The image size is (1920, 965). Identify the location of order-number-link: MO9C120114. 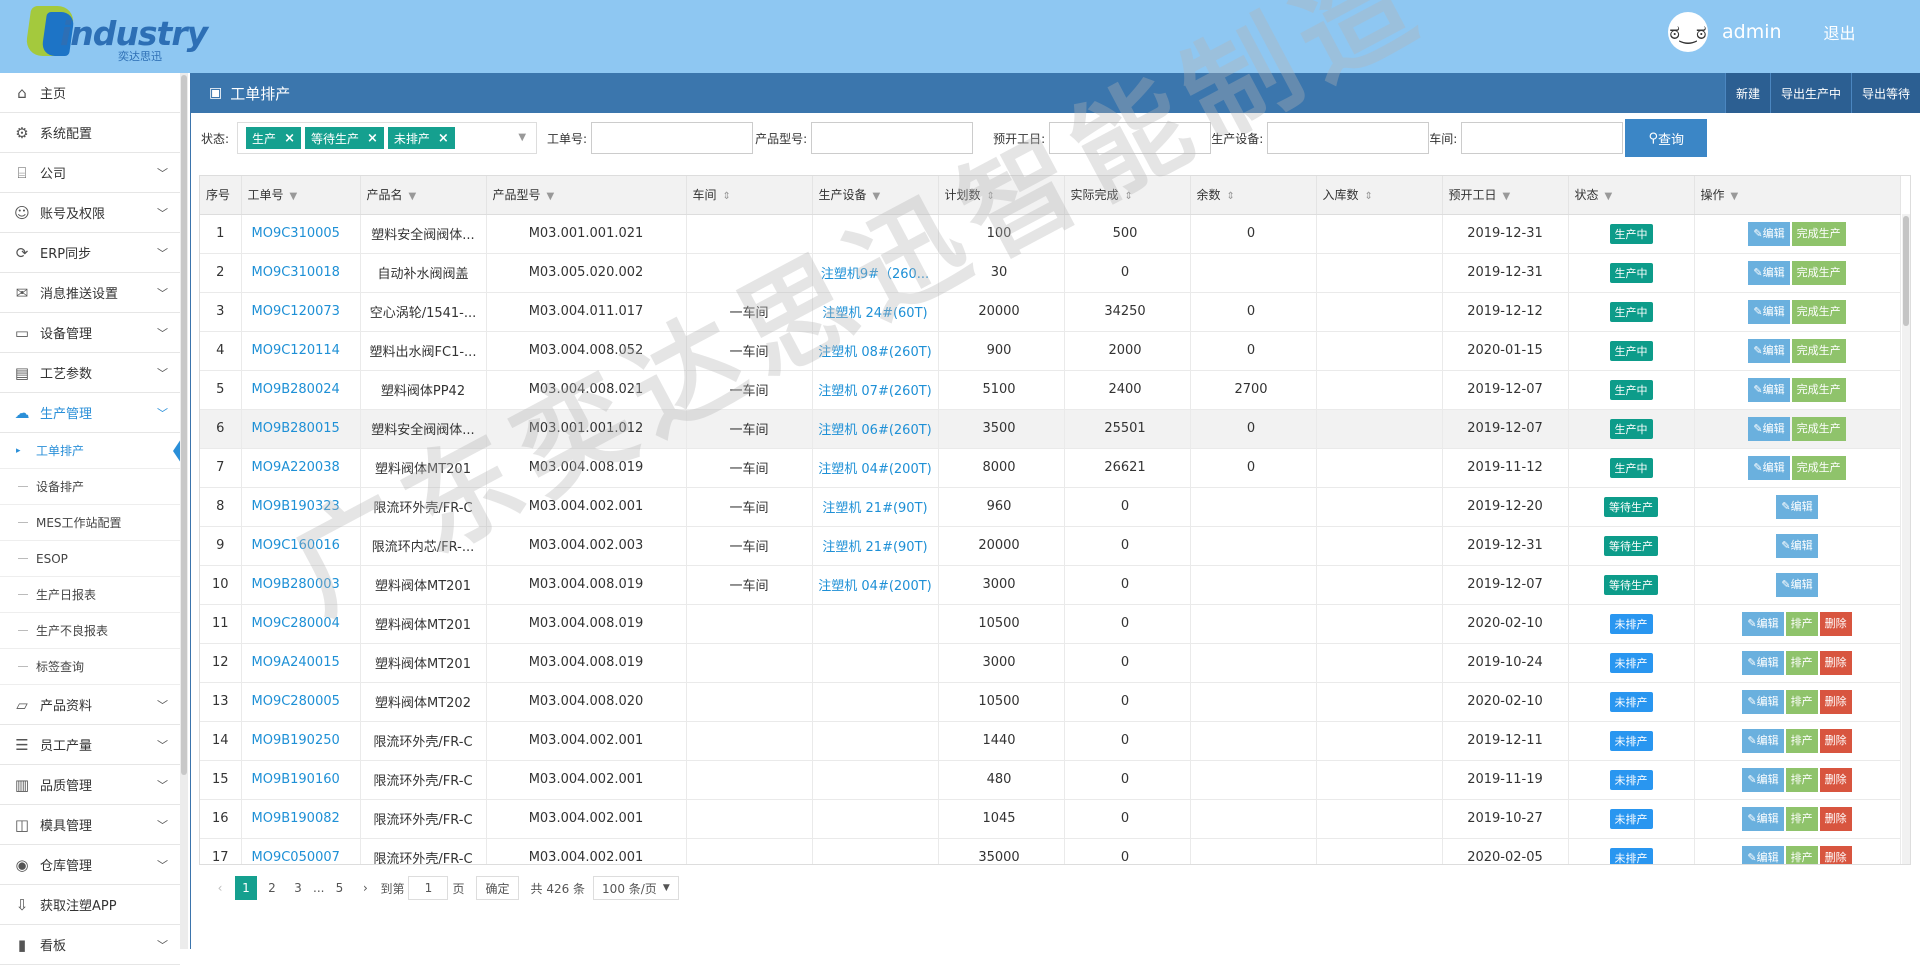
(301, 351).